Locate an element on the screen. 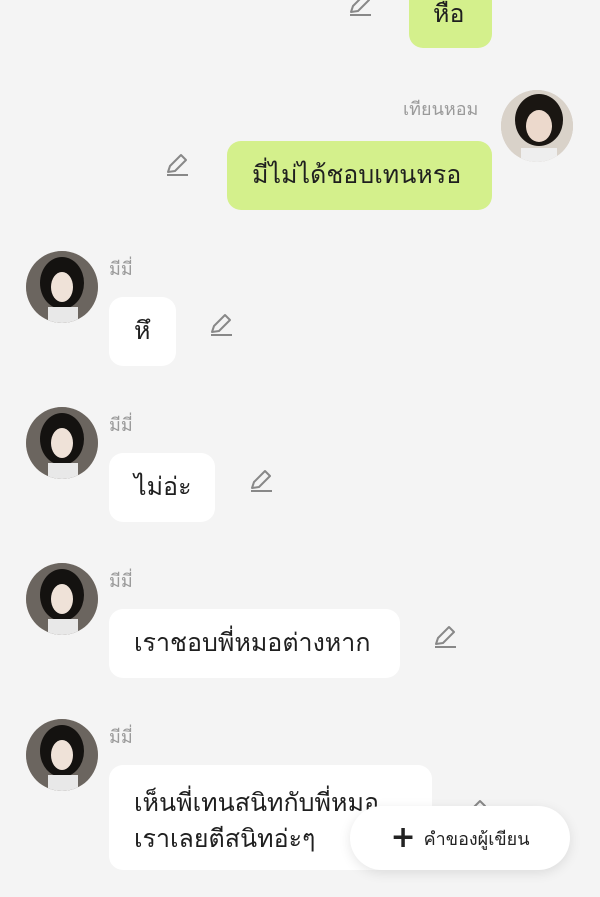  sender-name: เทียนหอม is located at coordinates (441, 109).